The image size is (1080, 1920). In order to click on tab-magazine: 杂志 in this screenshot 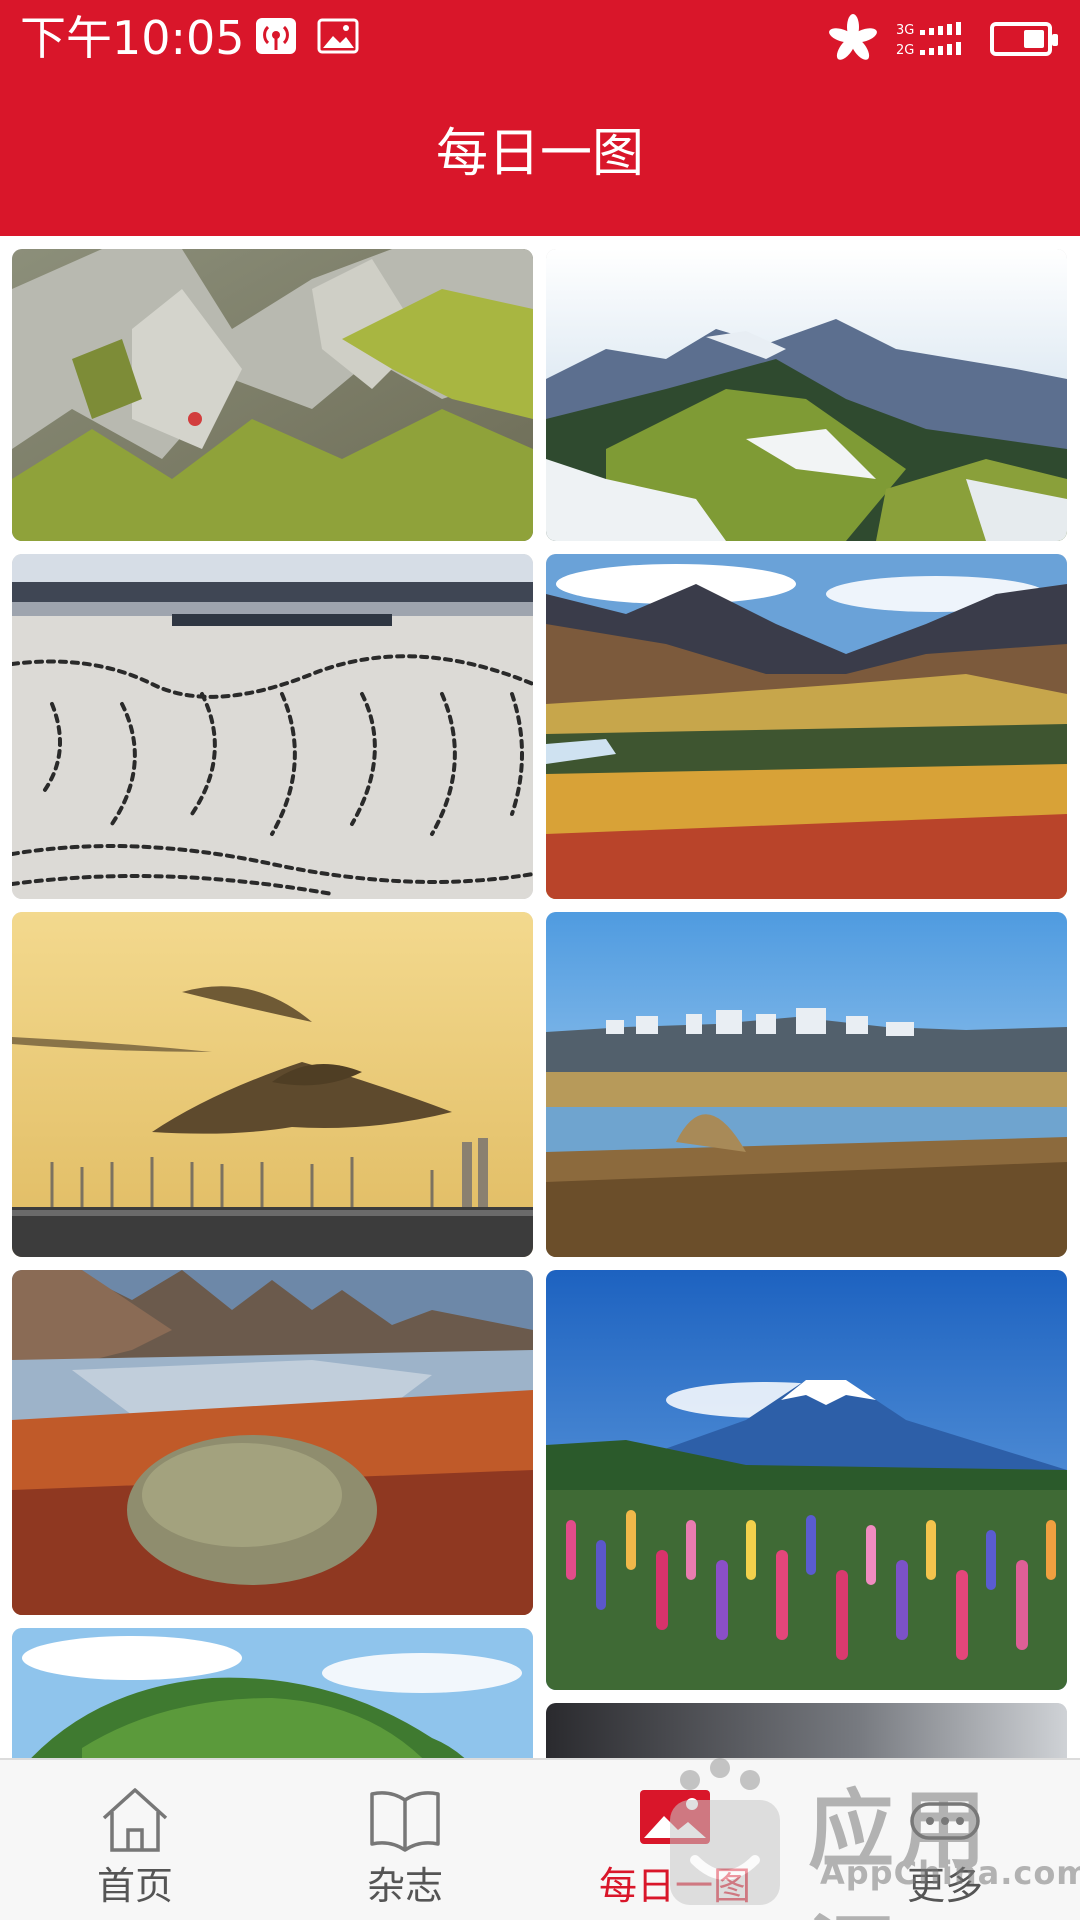, I will do `click(405, 1840)`.